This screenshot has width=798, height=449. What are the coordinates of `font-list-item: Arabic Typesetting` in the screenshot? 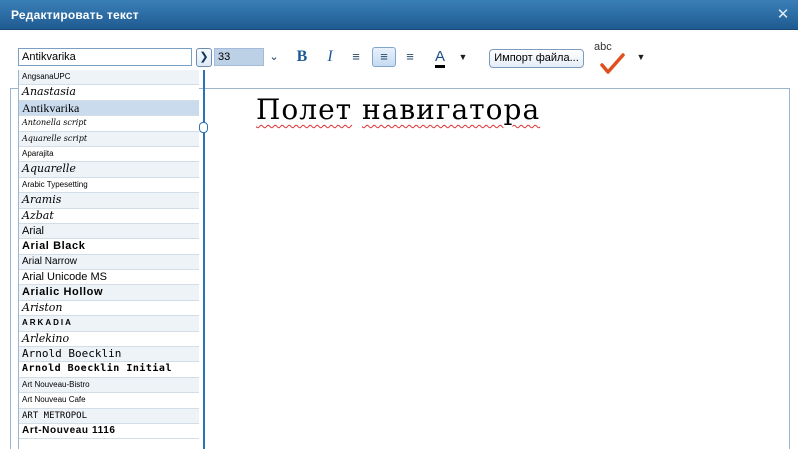 It's located at (109, 185).